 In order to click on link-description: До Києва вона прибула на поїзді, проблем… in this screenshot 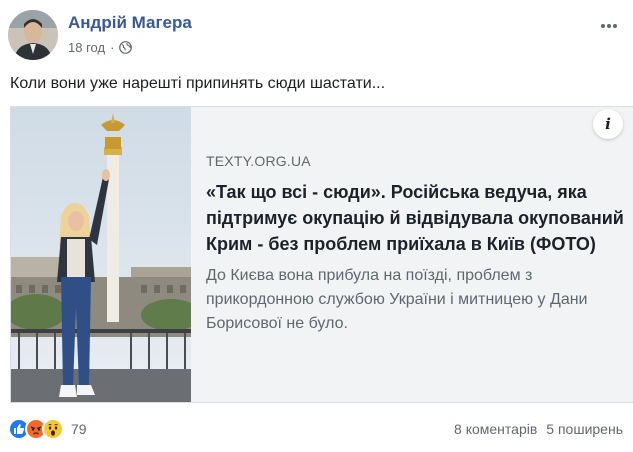, I will do `click(397, 299)`.